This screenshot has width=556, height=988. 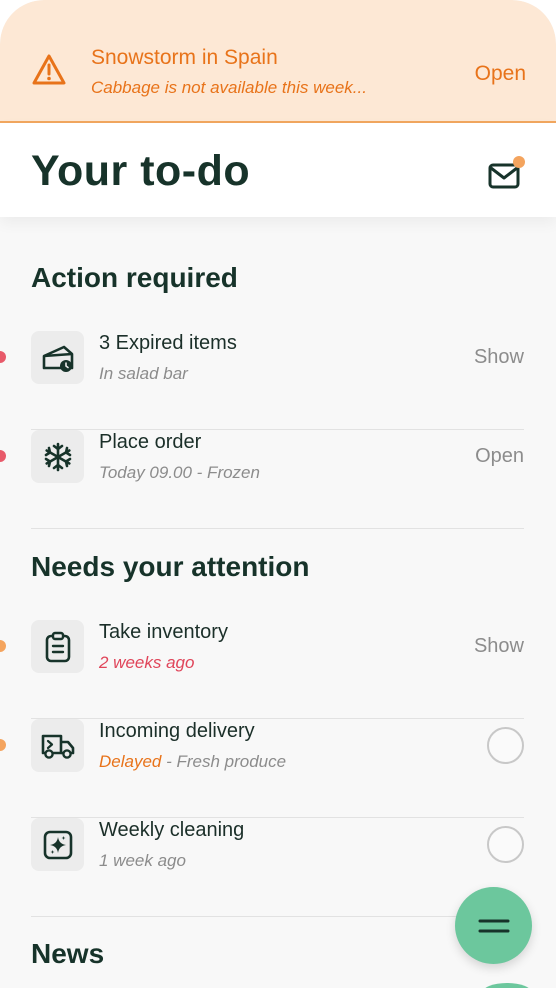 I want to click on delivery-truck-icon, so click(x=57, y=746).